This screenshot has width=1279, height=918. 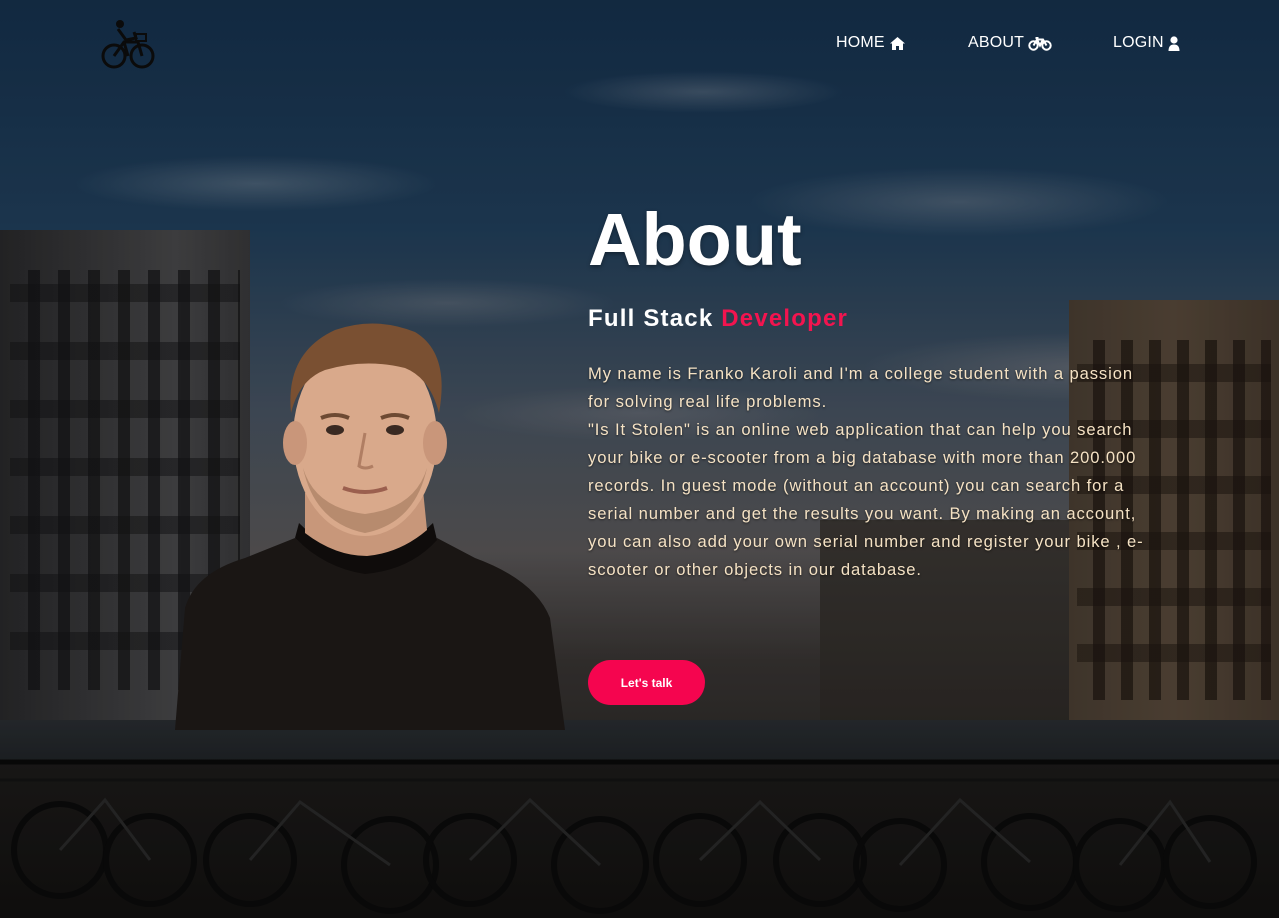 I want to click on lets-talk-button: Let's talk, so click(x=646, y=682).